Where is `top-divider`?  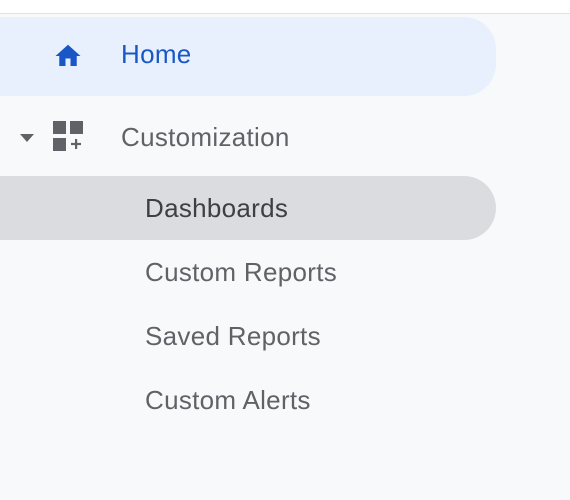
top-divider is located at coordinates (285, 7).